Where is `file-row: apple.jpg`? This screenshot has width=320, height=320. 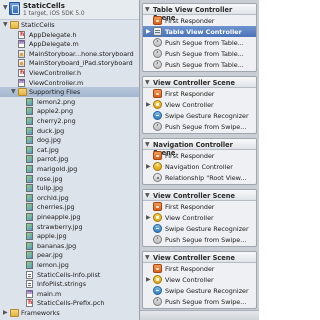
file-row: apple.jpg is located at coordinates (69, 236).